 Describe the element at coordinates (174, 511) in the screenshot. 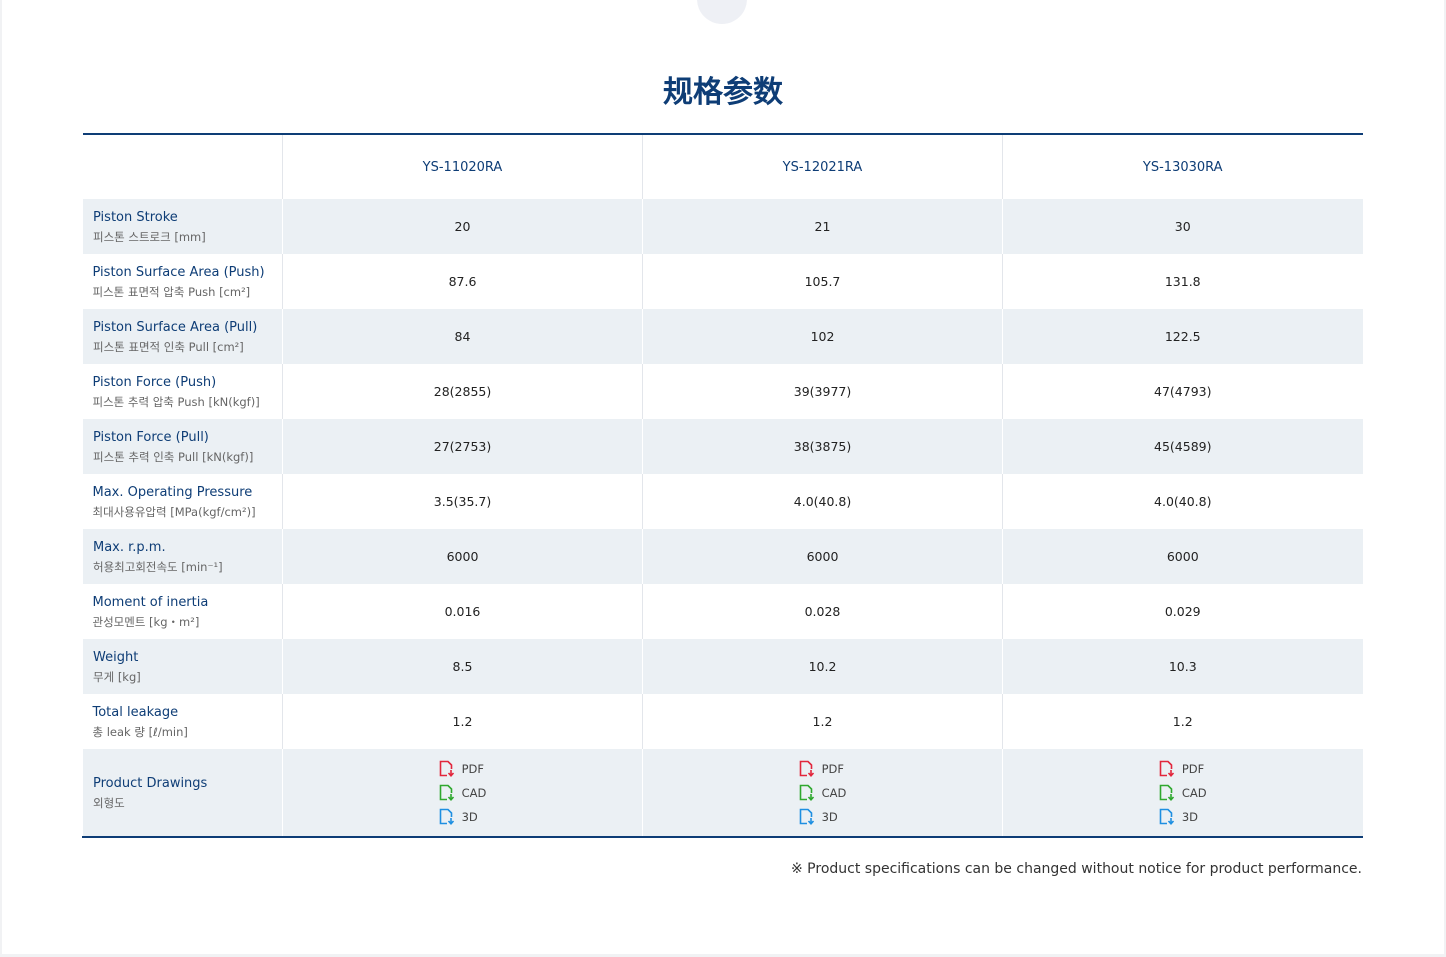

I see `row-label-korean: 최대사용유압력 [MPa(kgf/cm²)]` at that location.